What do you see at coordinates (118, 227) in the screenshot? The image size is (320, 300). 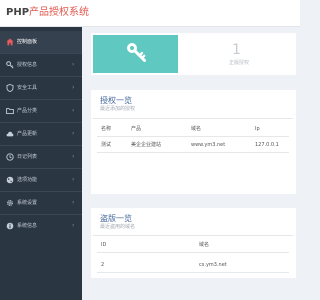 I see `pirate-list-subtitle: 最近盗用的域名` at bounding box center [118, 227].